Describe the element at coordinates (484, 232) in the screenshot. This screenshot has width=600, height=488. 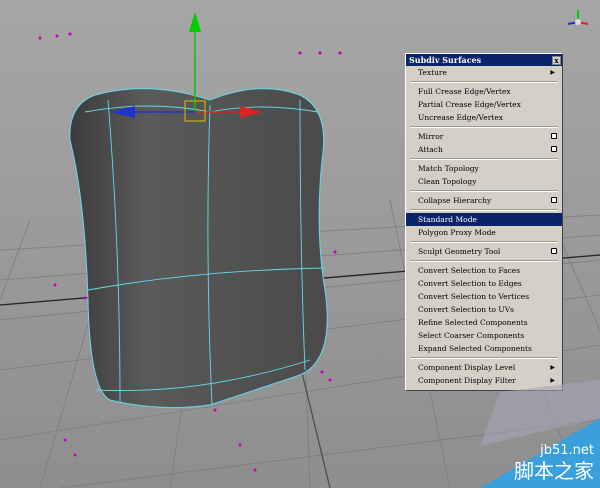
I see `menu-item-polygon-proxy-mode: Polygon Proxy Mode` at that location.